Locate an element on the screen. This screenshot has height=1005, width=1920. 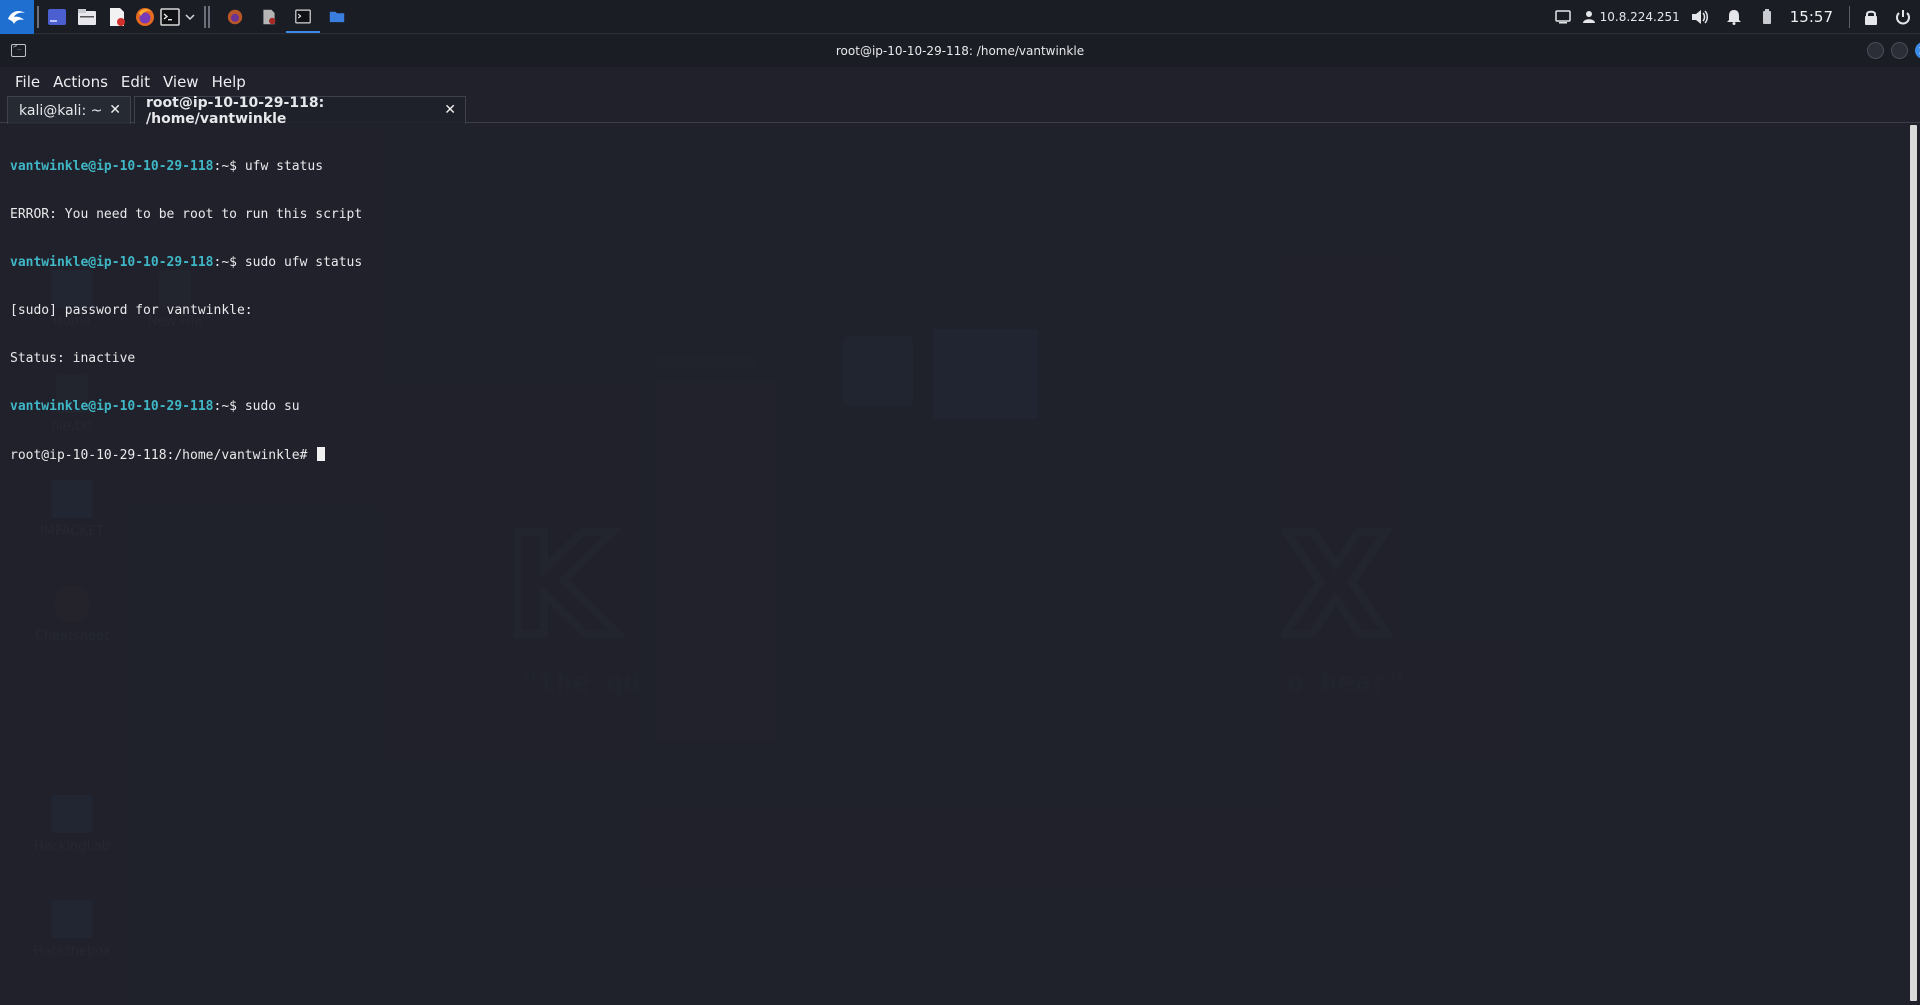
terminal-window-icon is located at coordinates (18, 49).